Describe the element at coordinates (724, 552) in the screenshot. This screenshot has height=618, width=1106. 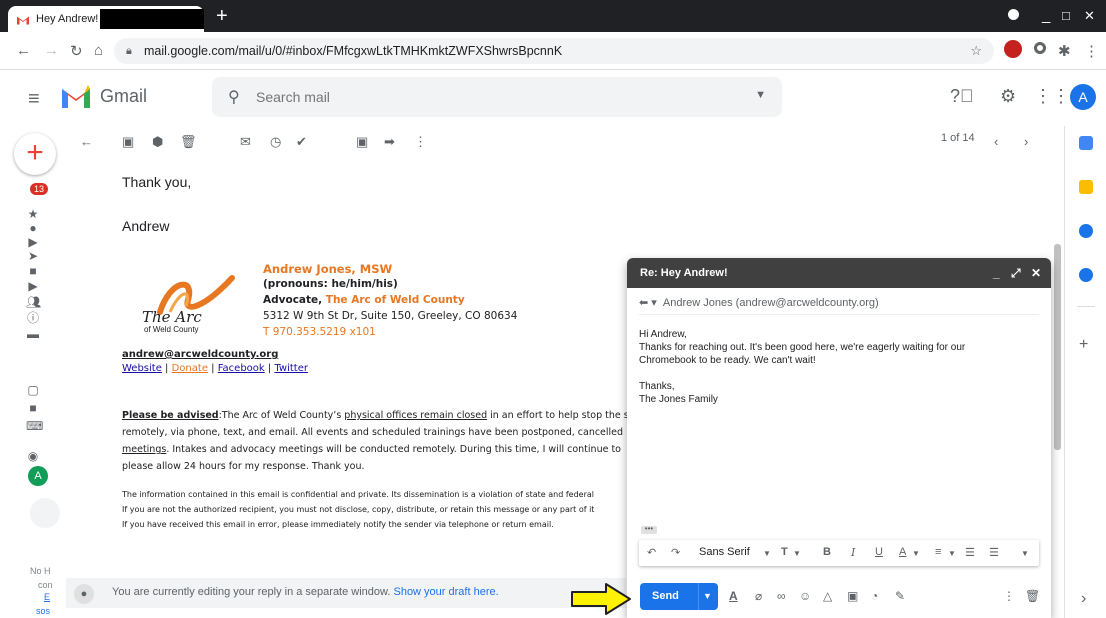
I see `font-select: Sans Serif` at that location.